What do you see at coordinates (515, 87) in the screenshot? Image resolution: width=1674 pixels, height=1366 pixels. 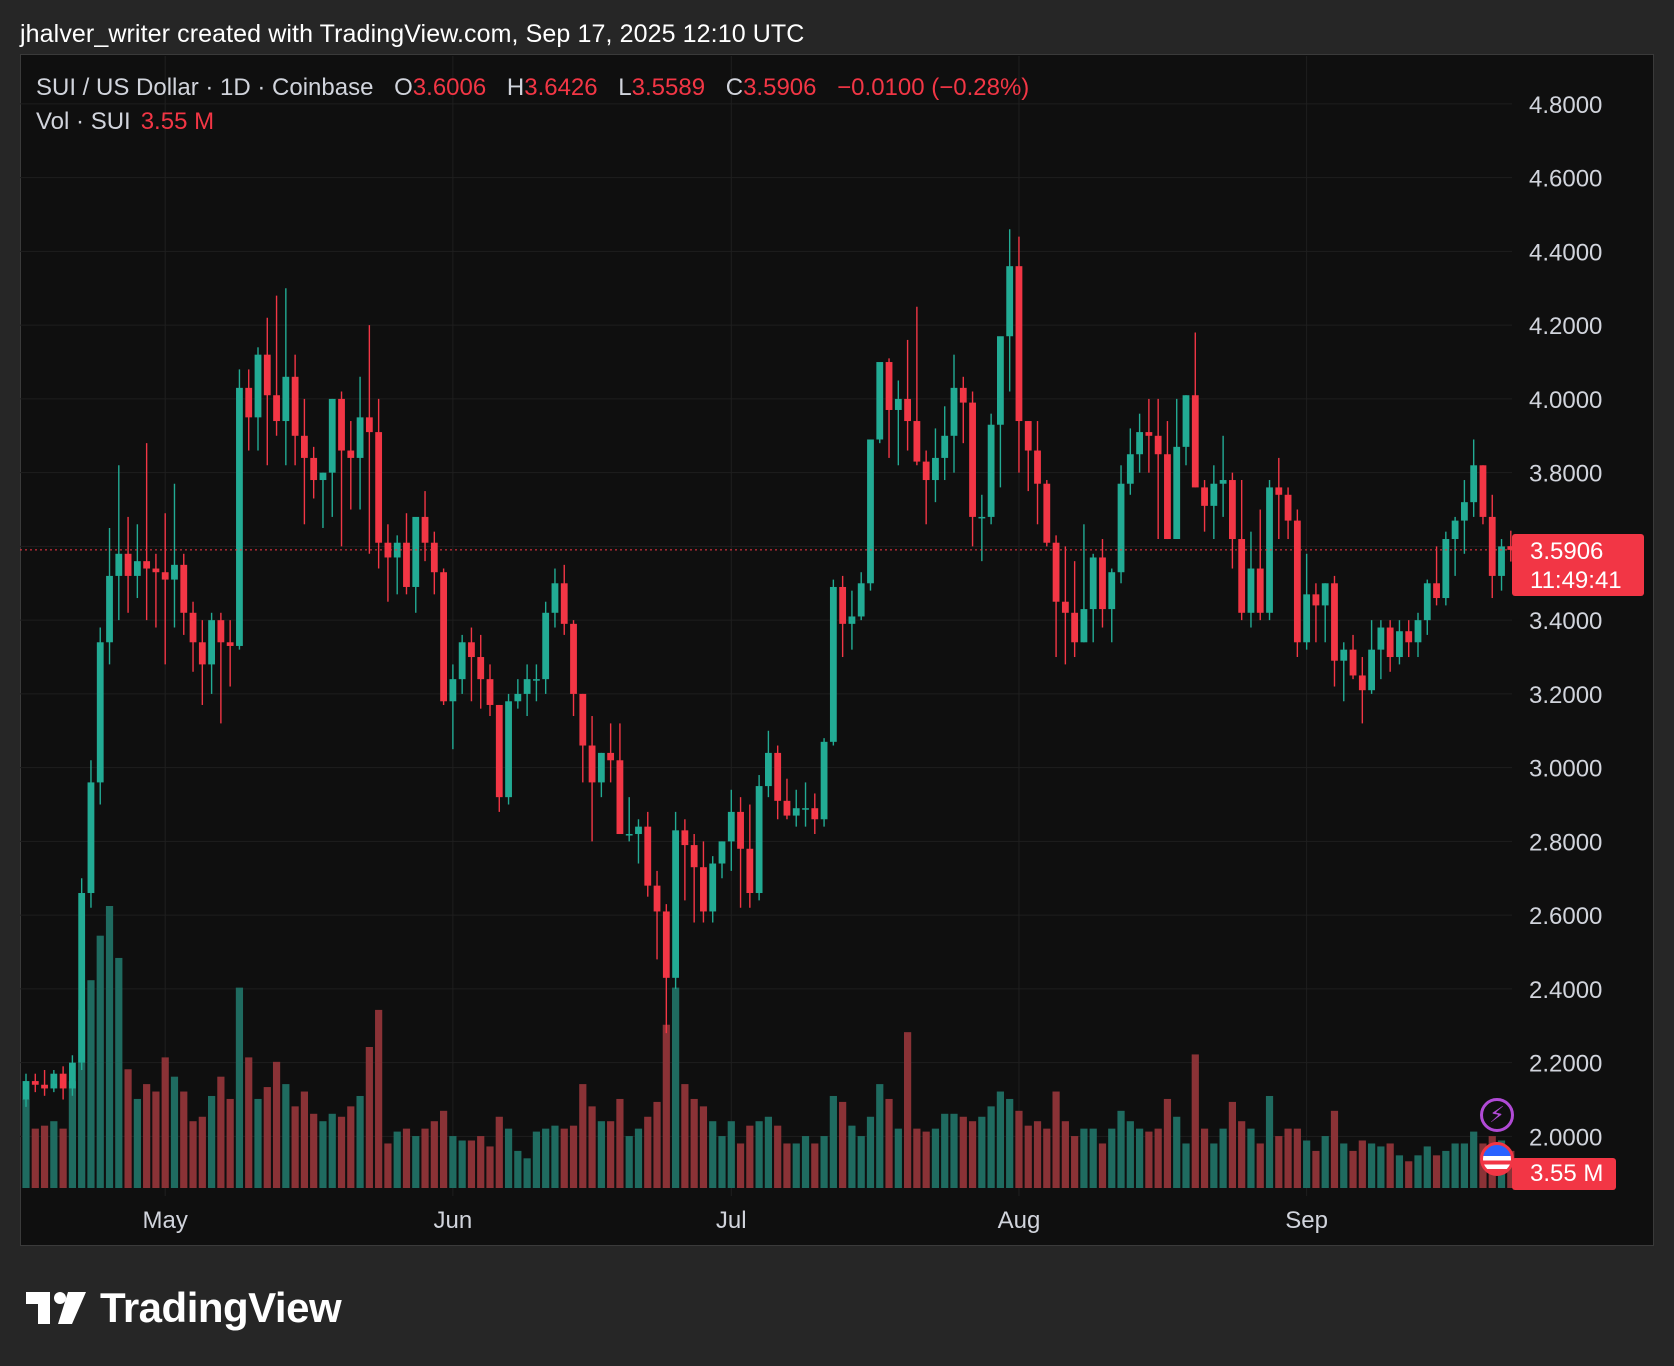 I see `high-key: H` at bounding box center [515, 87].